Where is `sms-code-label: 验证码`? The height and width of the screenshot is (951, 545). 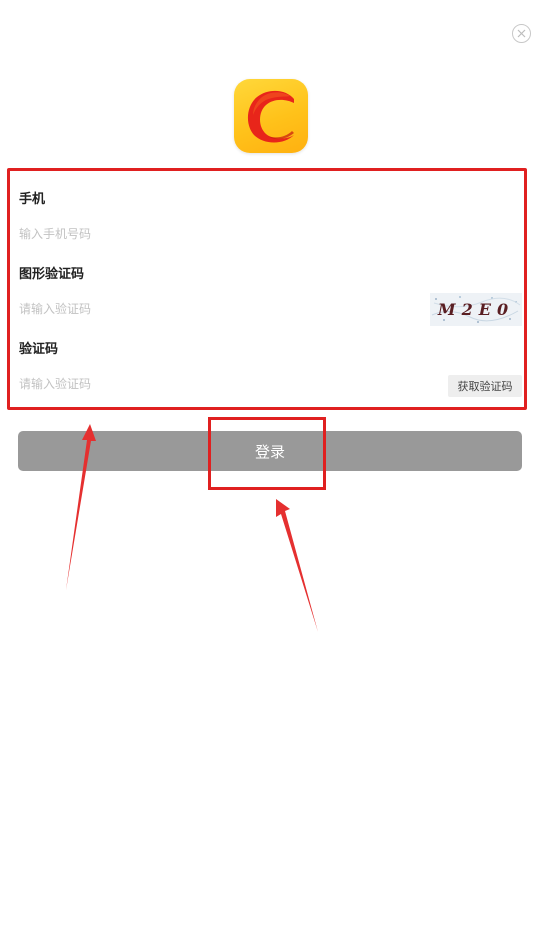
sms-code-label: 验证码 is located at coordinates (39, 349).